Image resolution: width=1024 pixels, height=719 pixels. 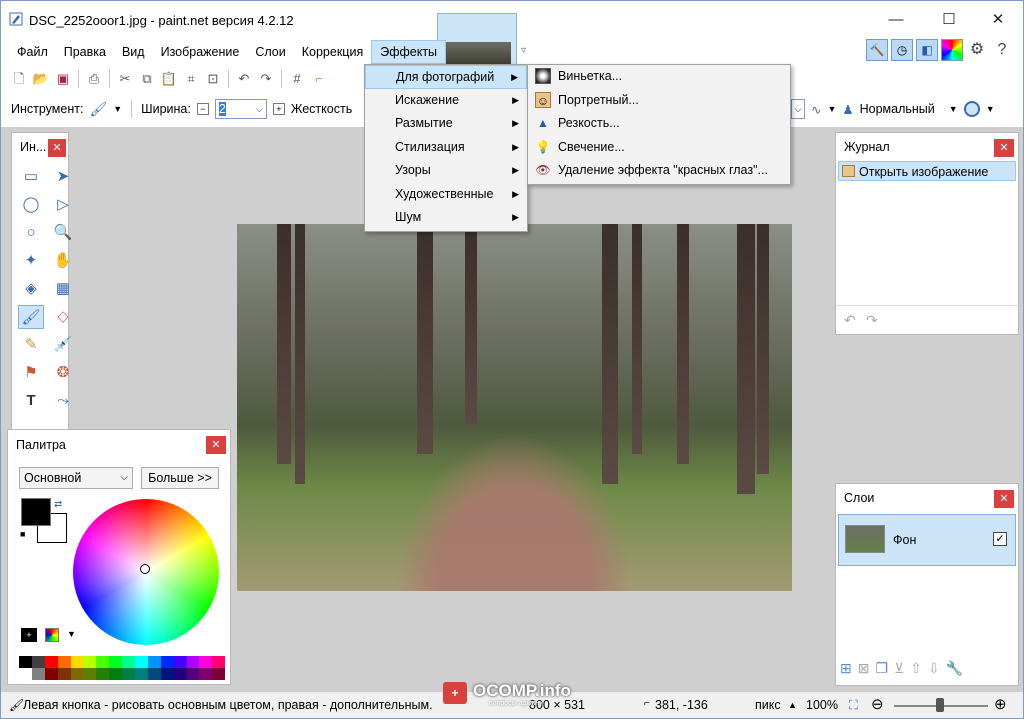 What do you see at coordinates (1004, 499) in the screenshot?
I see `layers-close-button: ✕` at bounding box center [1004, 499].